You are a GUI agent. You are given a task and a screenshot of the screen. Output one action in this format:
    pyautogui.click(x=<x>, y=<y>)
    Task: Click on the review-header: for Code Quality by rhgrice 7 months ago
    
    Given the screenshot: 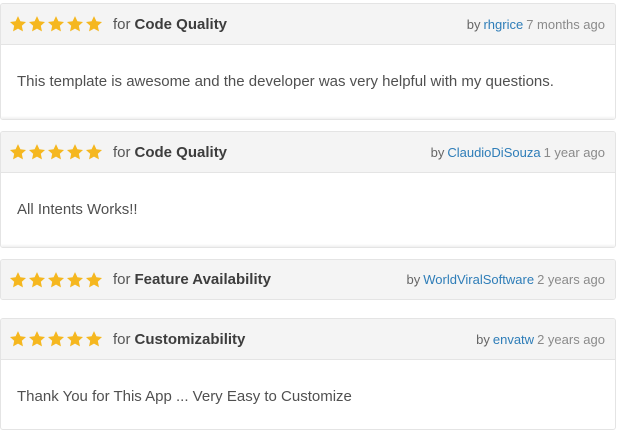 What is the action you would take?
    pyautogui.click(x=308, y=24)
    